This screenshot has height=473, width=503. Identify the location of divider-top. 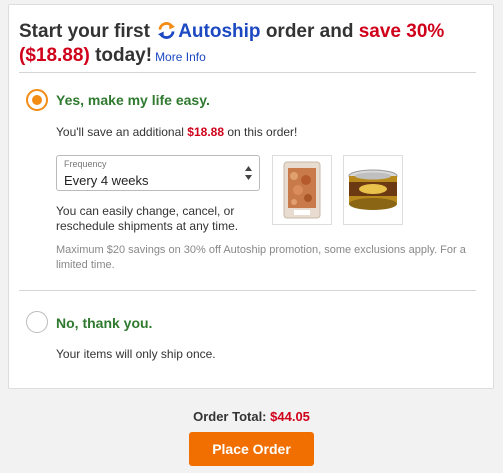
(247, 72).